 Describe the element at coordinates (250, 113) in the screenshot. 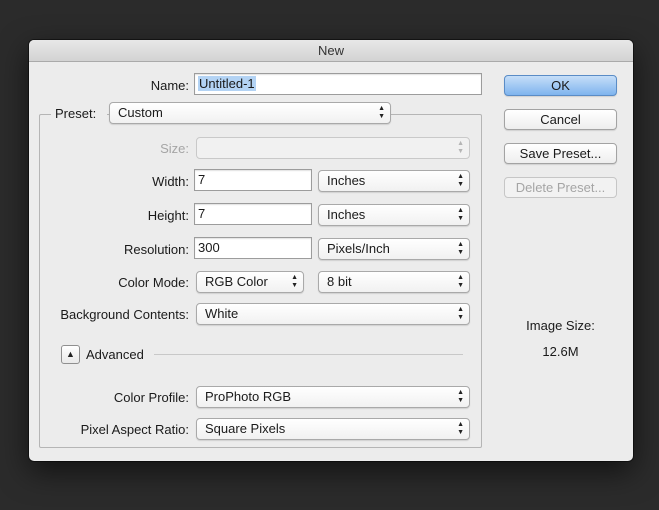

I see `preset-popup: Custom ▲ ▼` at that location.